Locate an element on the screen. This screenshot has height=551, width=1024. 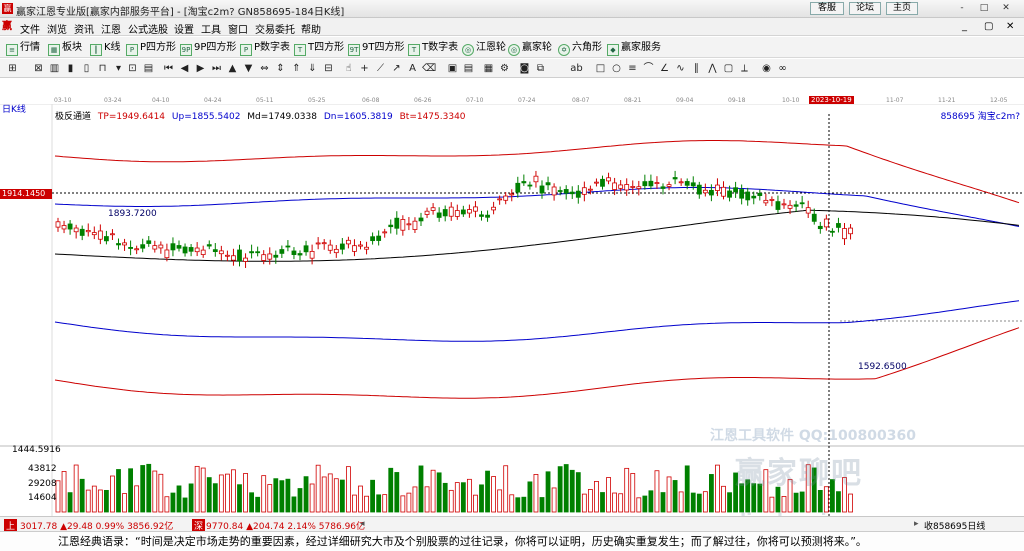
app-menu-icon: 赢 is located at coordinates (8, 27).